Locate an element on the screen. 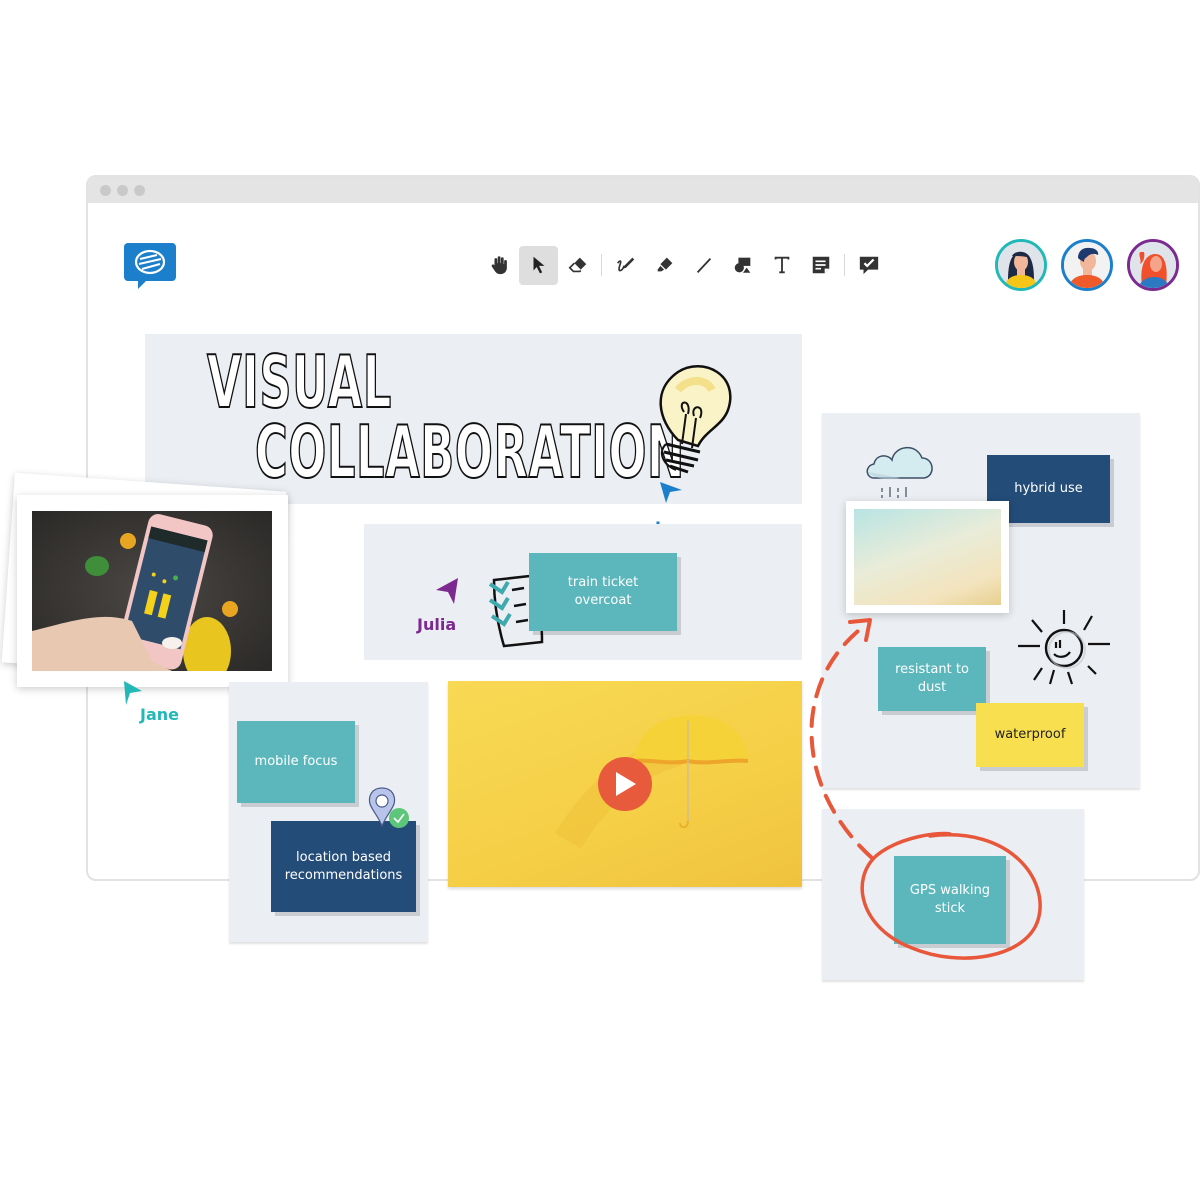 The image size is (1200, 1200). eraser-icon is located at coordinates (577, 265).